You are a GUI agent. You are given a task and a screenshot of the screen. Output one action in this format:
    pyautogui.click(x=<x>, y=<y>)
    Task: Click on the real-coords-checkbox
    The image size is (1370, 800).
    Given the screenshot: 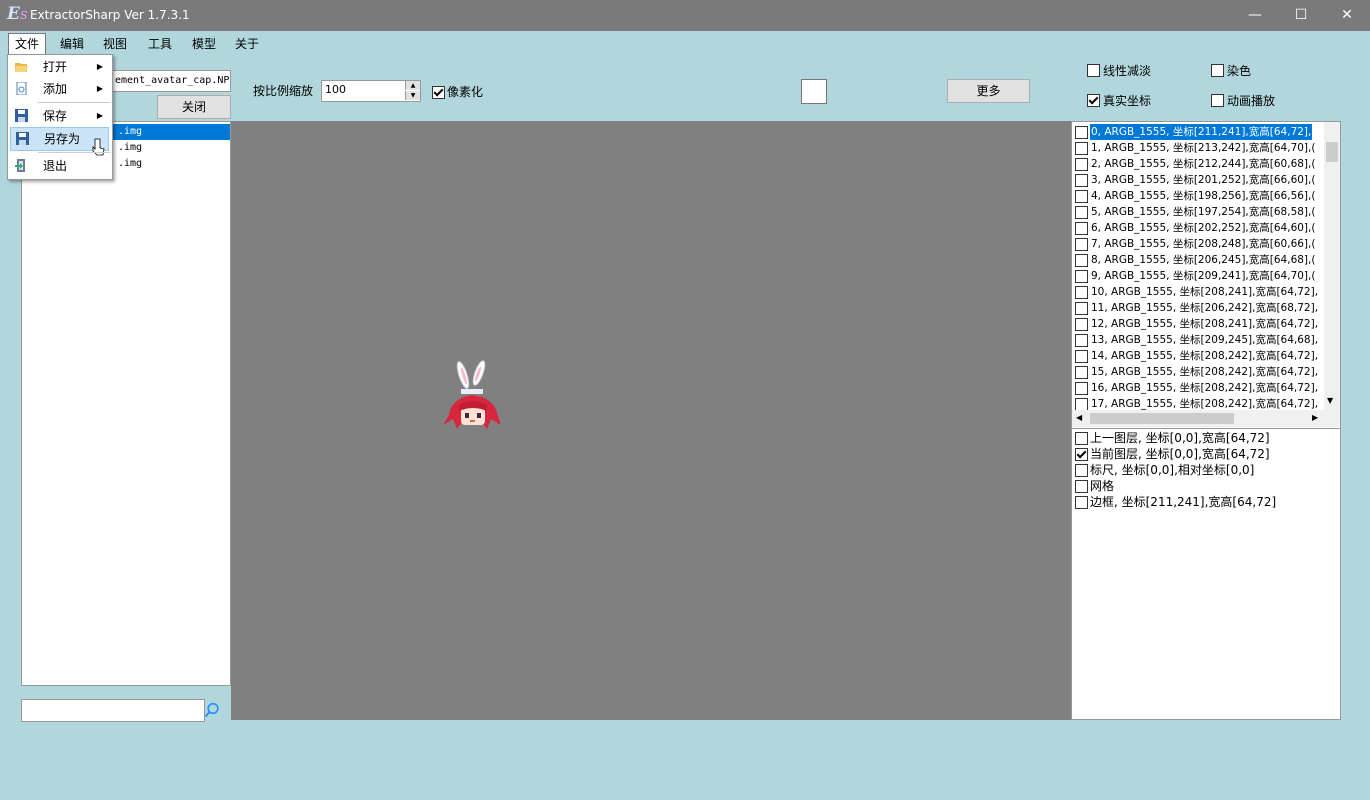 What is the action you would take?
    pyautogui.click(x=1093, y=100)
    